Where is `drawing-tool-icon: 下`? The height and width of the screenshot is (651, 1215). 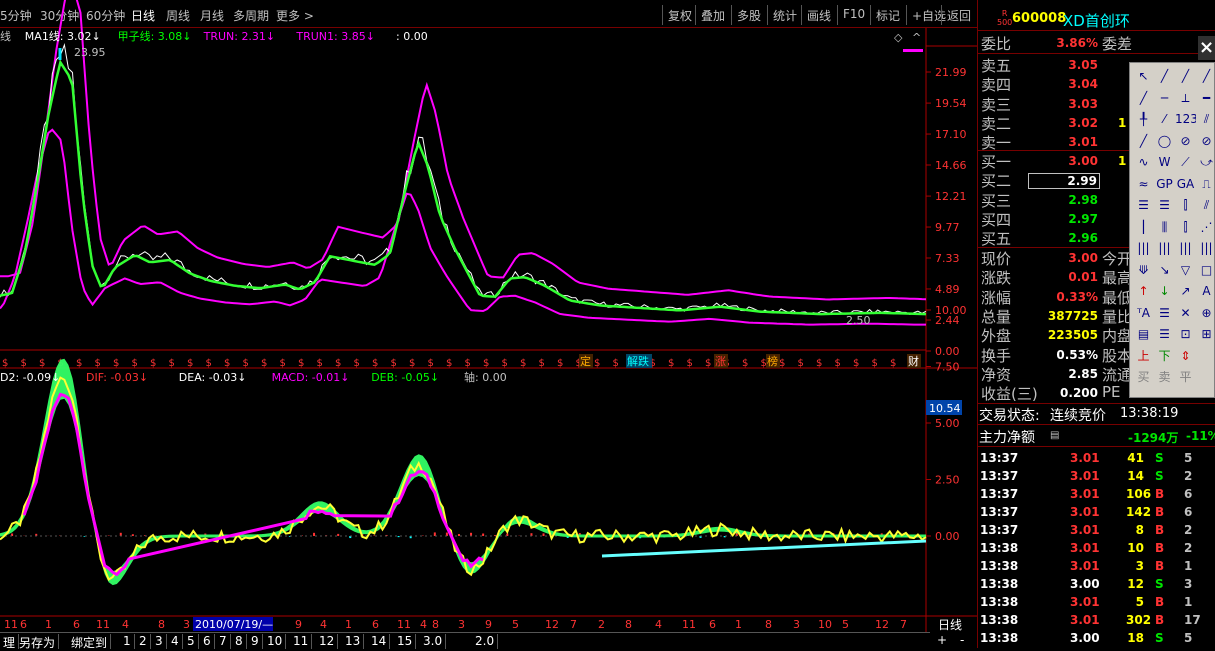 drawing-tool-icon: 下 is located at coordinates (1164, 357).